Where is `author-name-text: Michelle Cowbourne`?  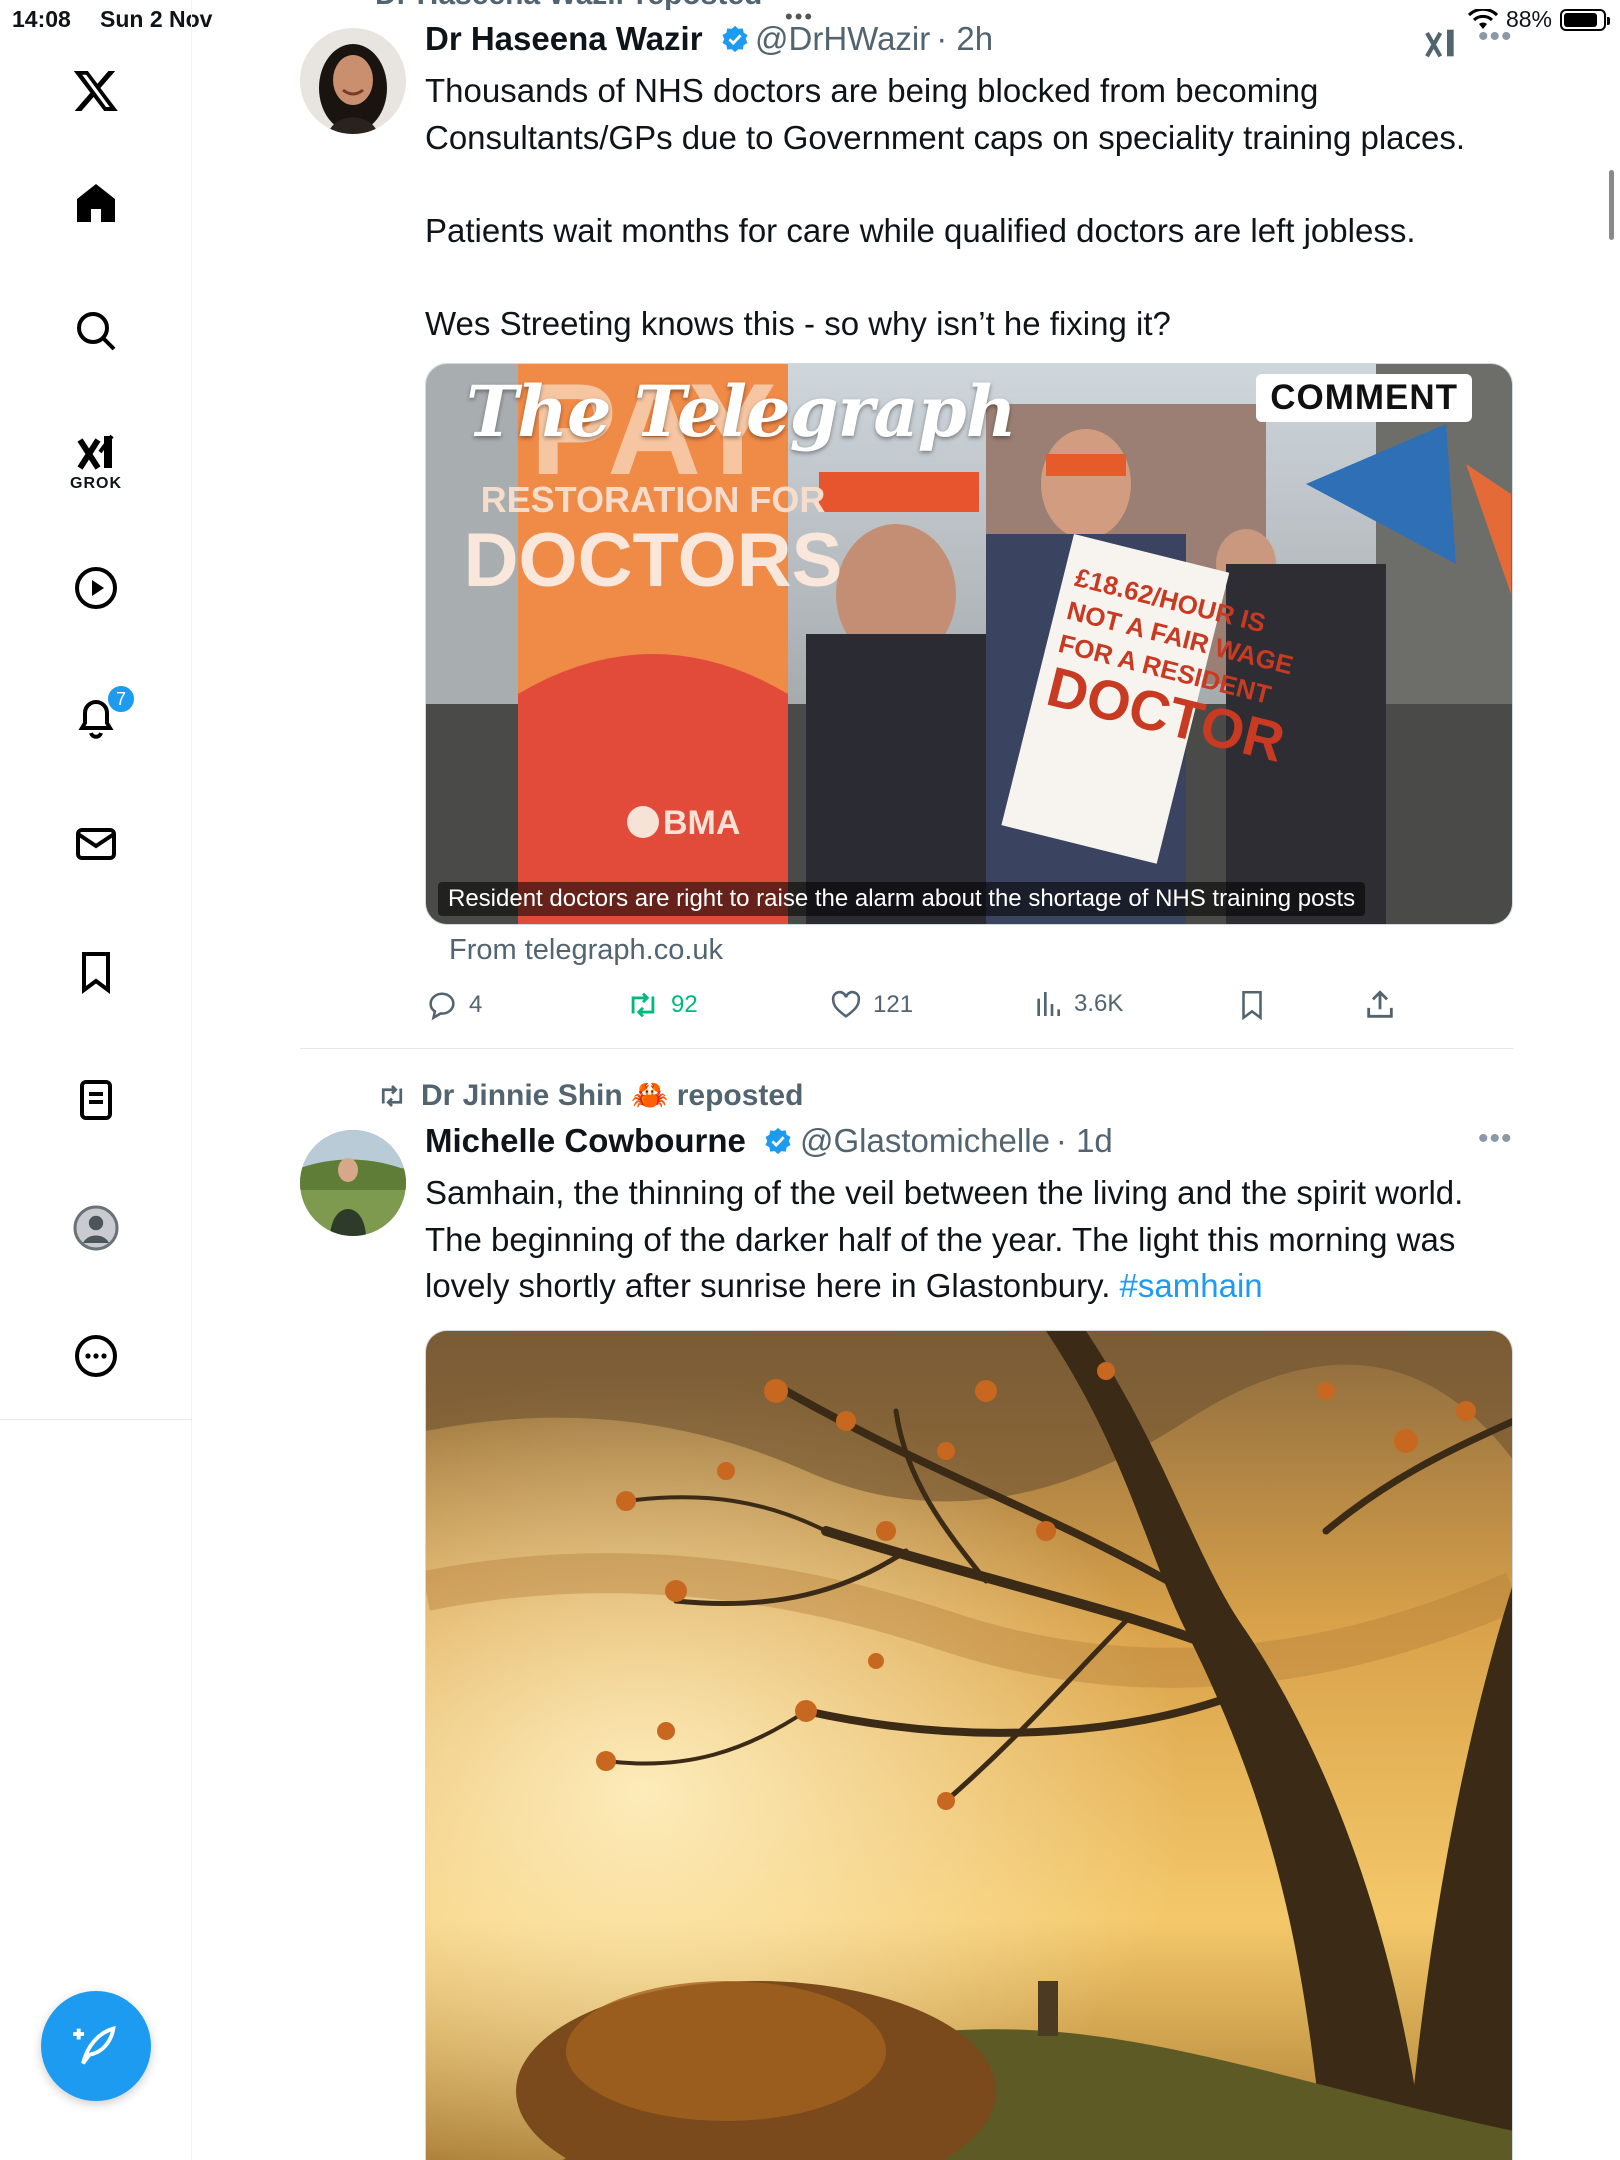
author-name-text: Michelle Cowbourne is located at coordinates (585, 1140).